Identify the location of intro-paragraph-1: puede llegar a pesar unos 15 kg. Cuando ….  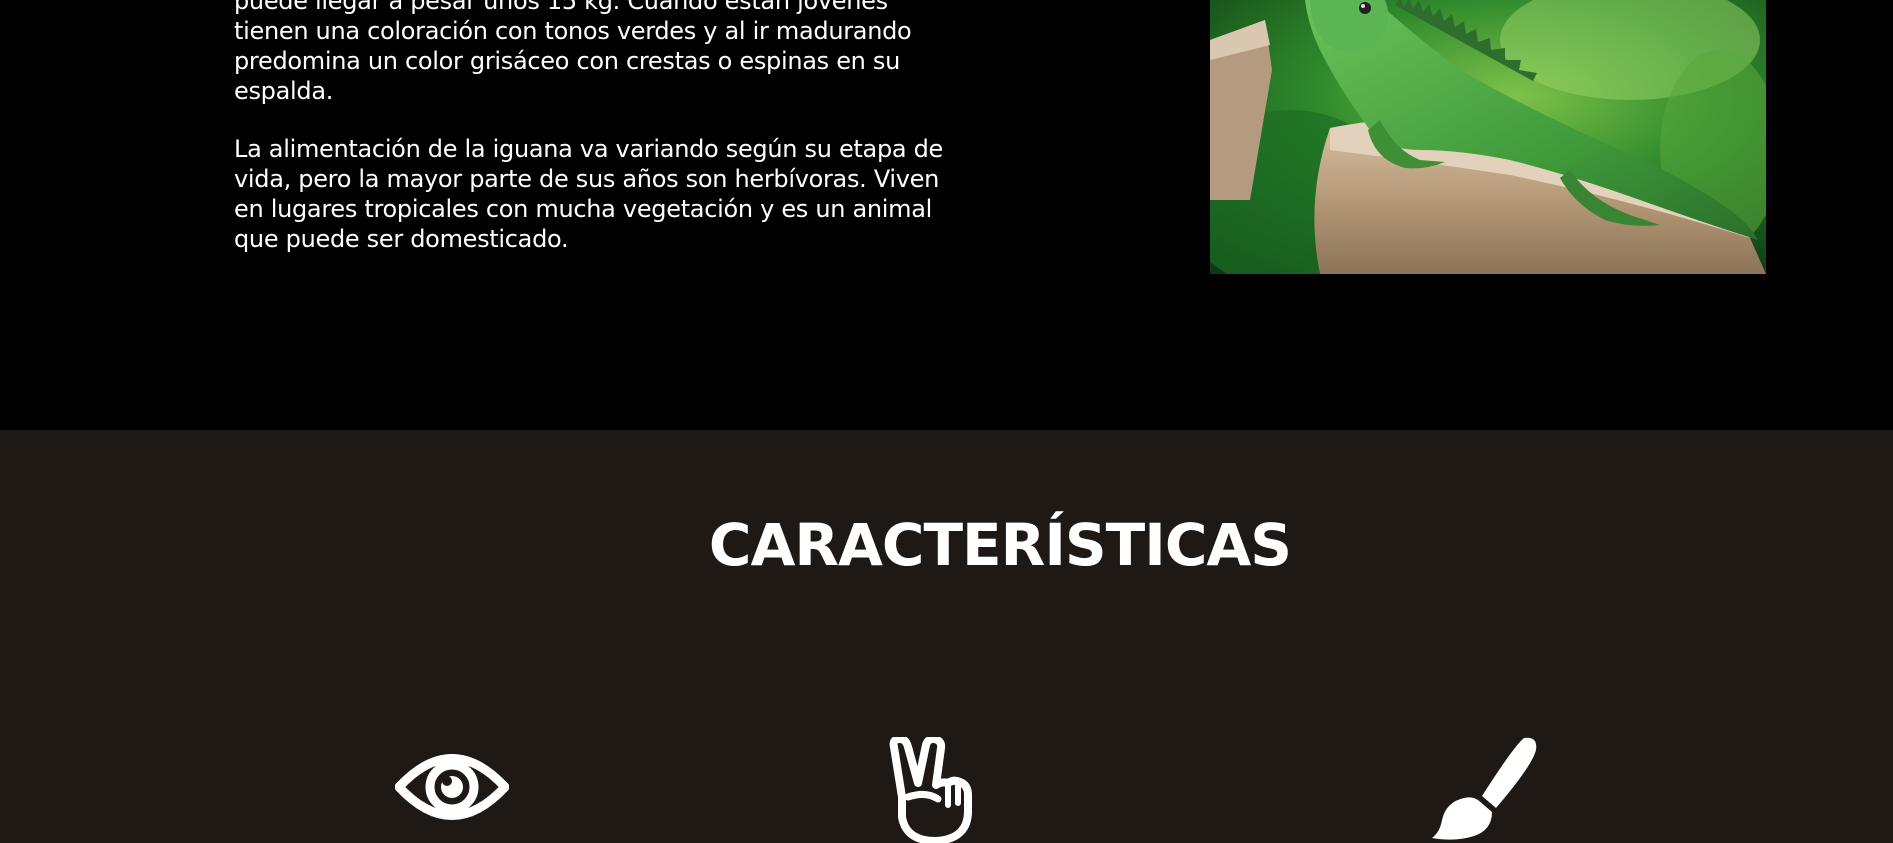
(573, 52).